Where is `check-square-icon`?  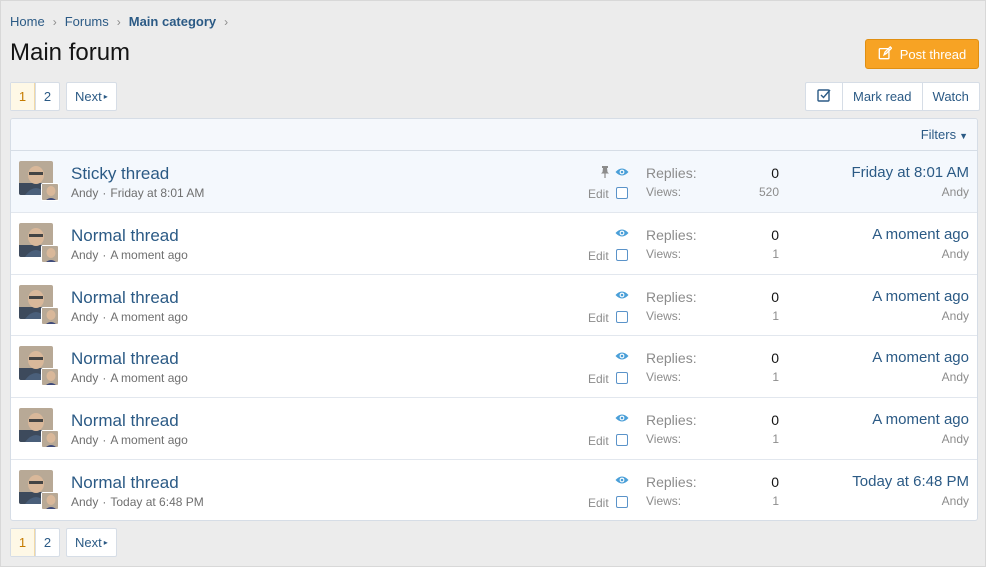 check-square-icon is located at coordinates (824, 96).